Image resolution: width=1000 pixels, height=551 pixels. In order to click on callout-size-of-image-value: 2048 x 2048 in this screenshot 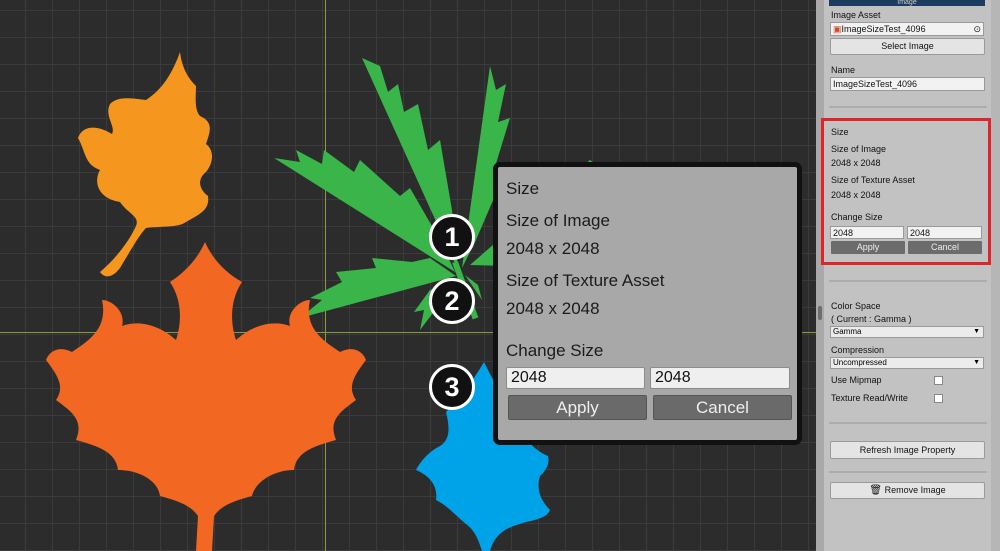, I will do `click(553, 248)`.